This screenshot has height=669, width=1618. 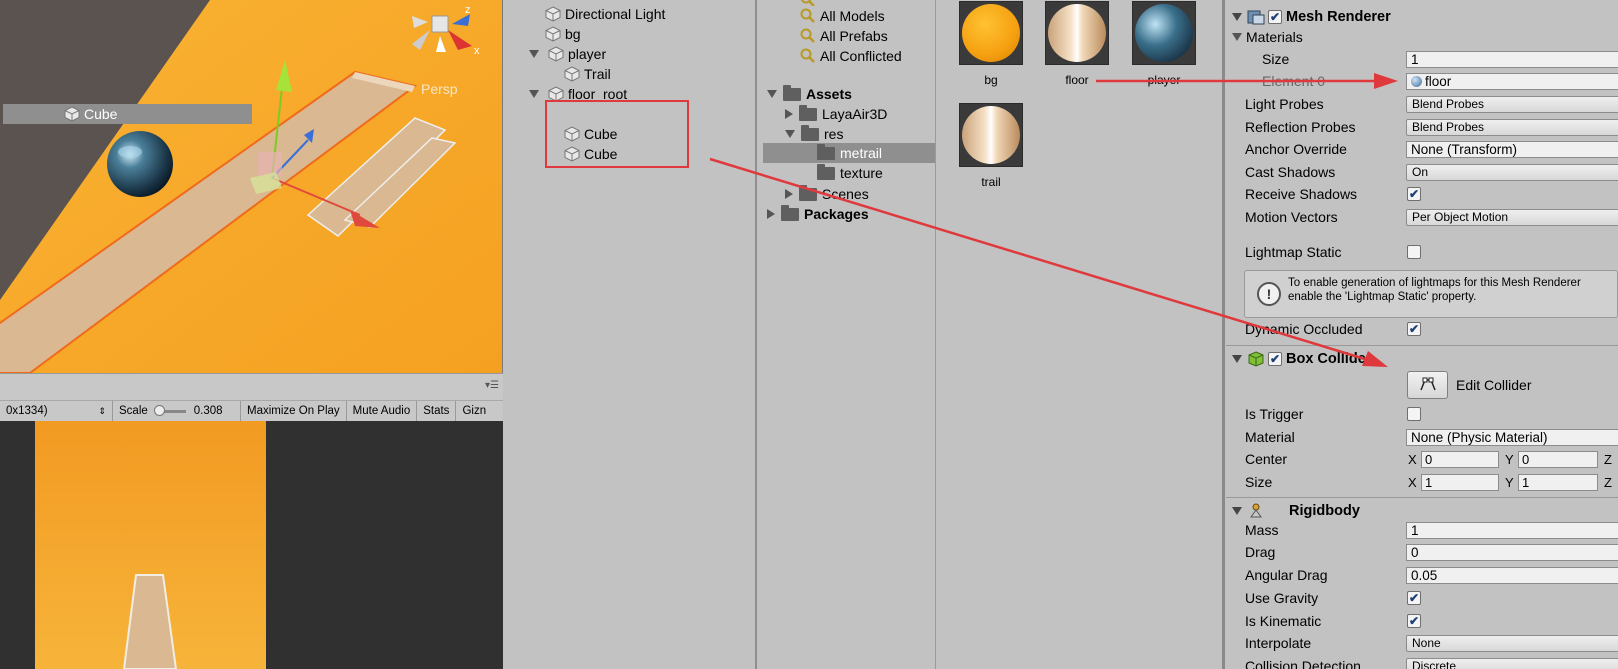 I want to click on edit-collider-button, so click(x=1427, y=385).